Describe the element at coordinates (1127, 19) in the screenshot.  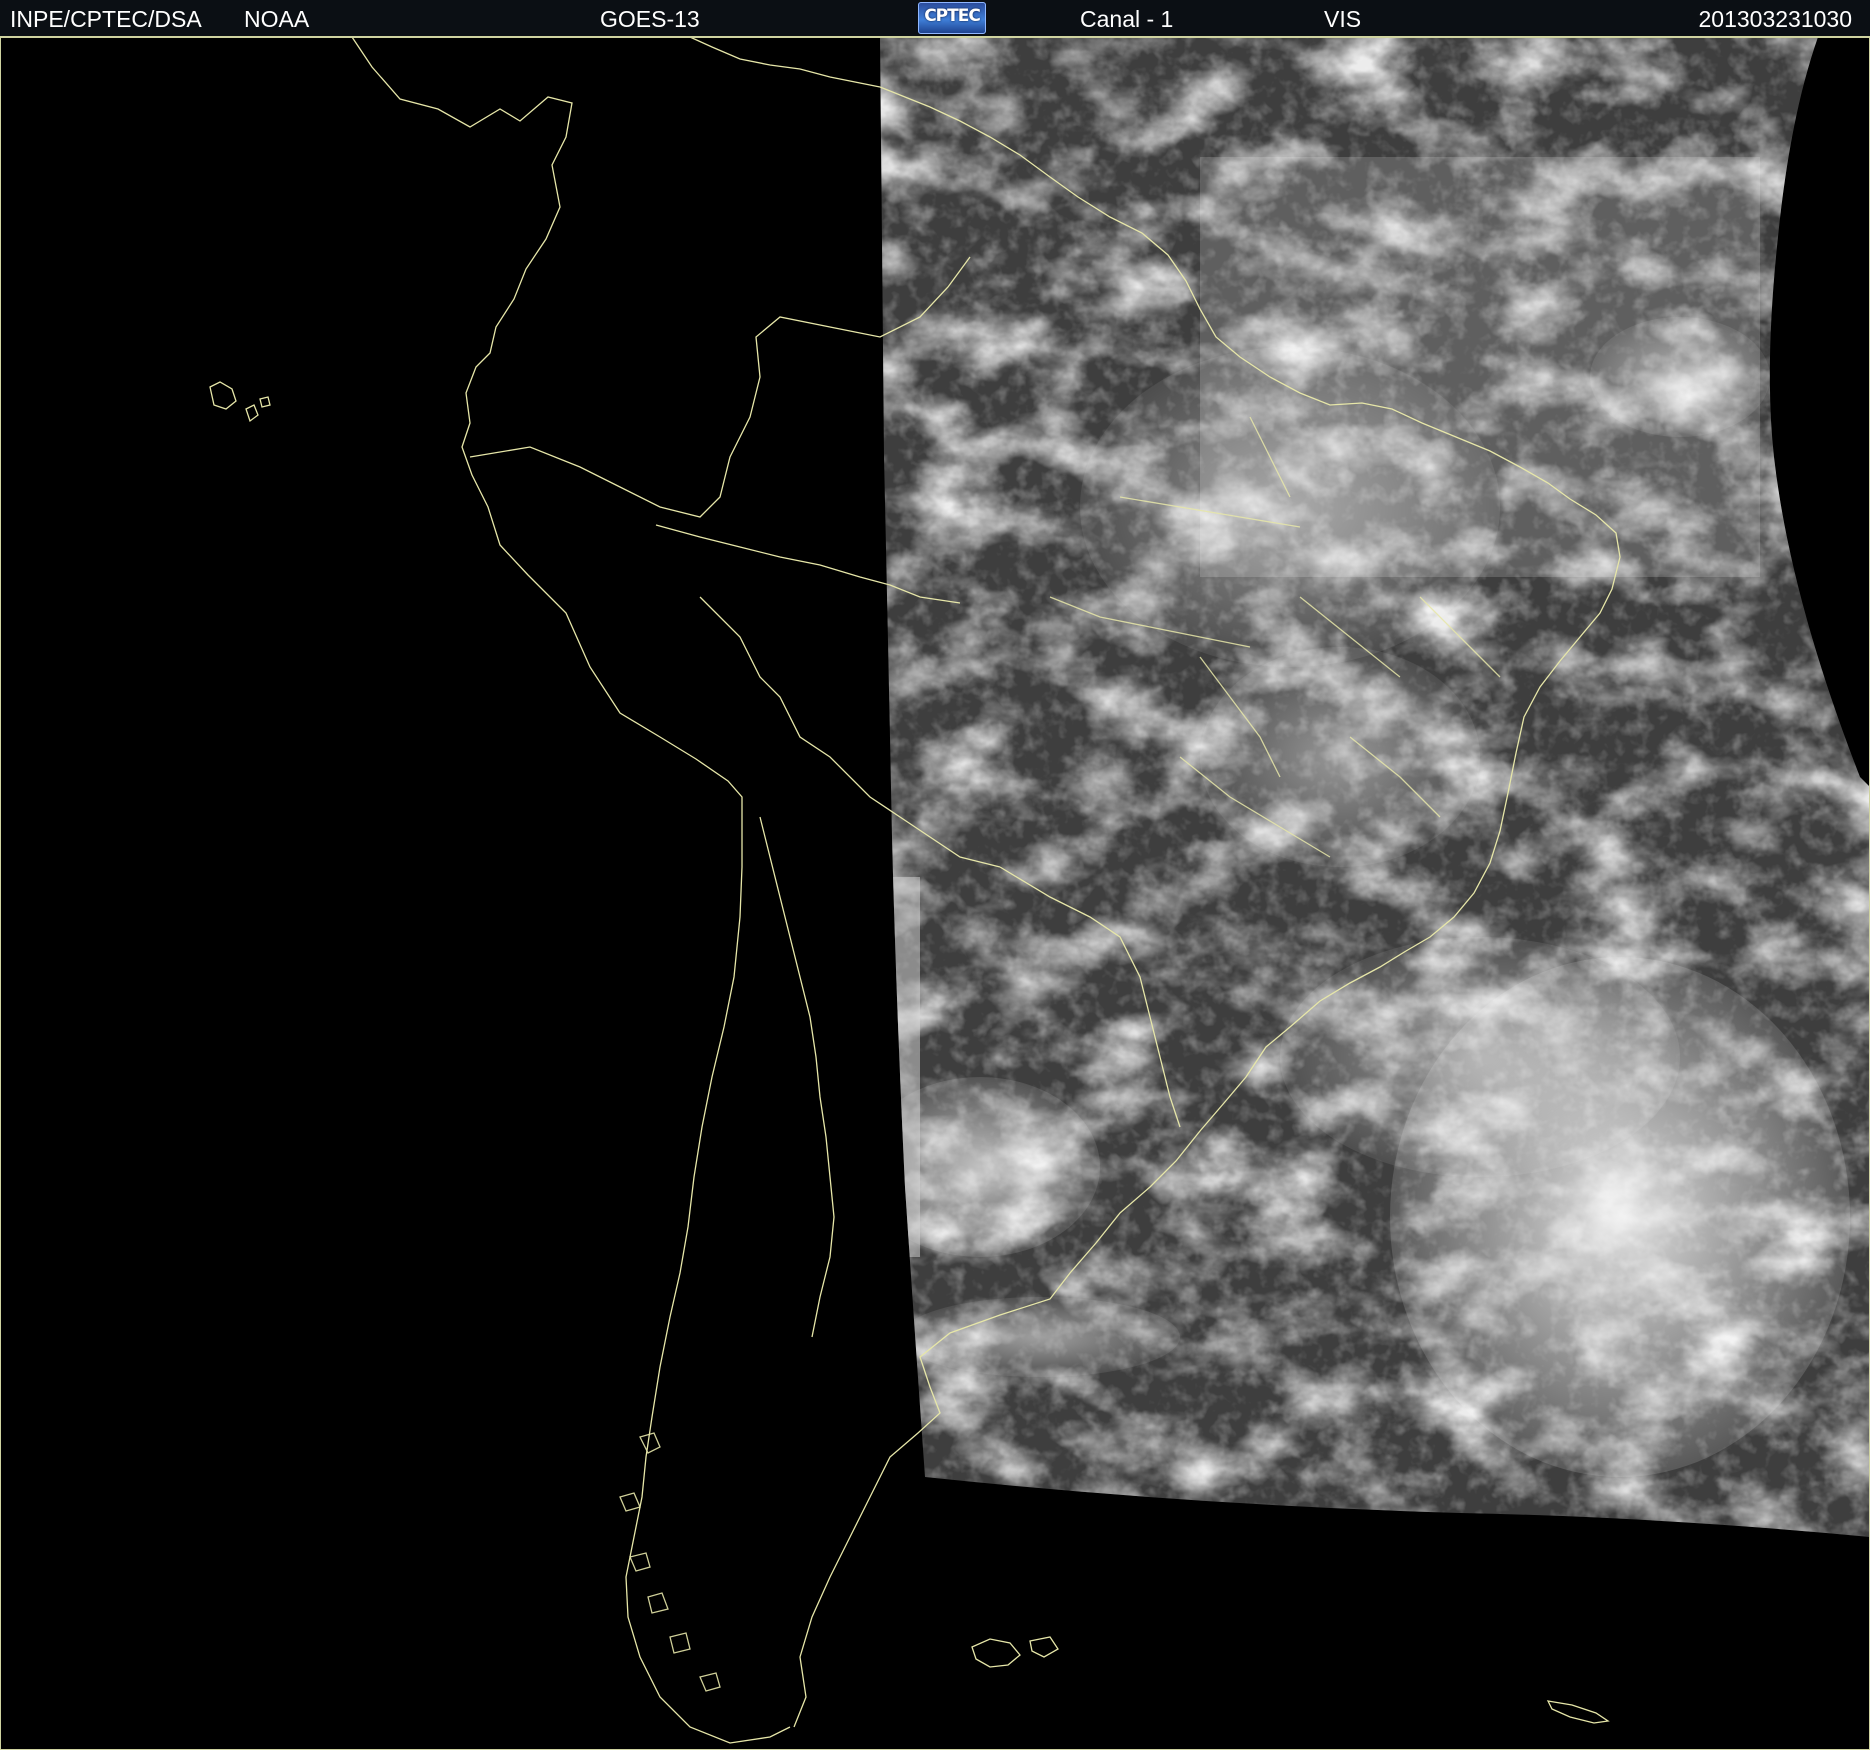
I see `channel-label: Canal - 1` at that location.